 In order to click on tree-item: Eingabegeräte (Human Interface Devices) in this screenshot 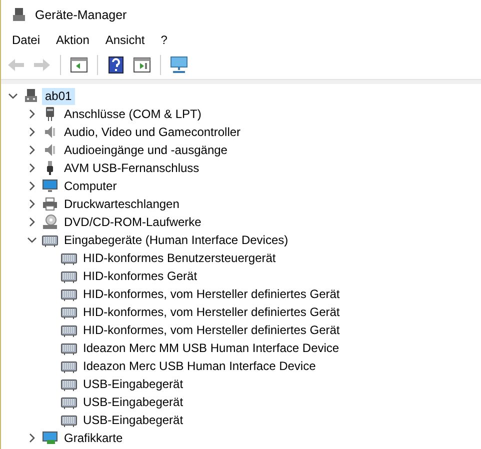, I will do `click(176, 240)`.